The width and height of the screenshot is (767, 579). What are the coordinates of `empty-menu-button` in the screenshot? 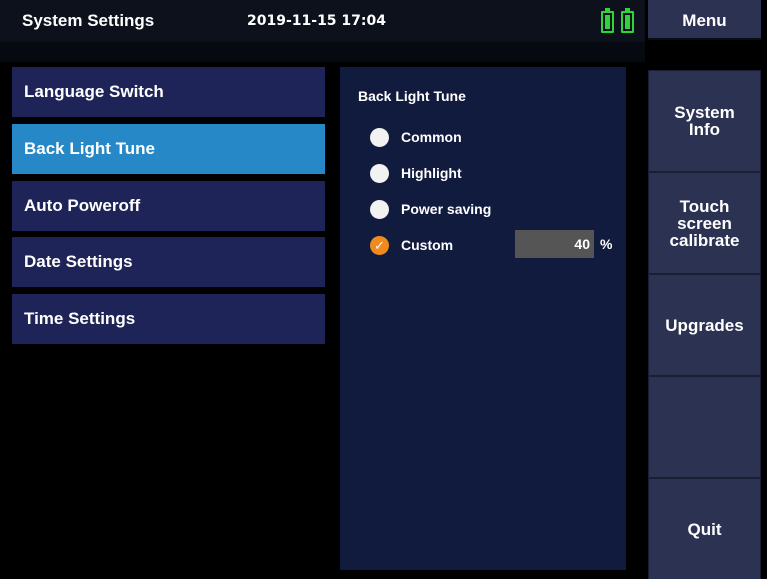 It's located at (704, 427).